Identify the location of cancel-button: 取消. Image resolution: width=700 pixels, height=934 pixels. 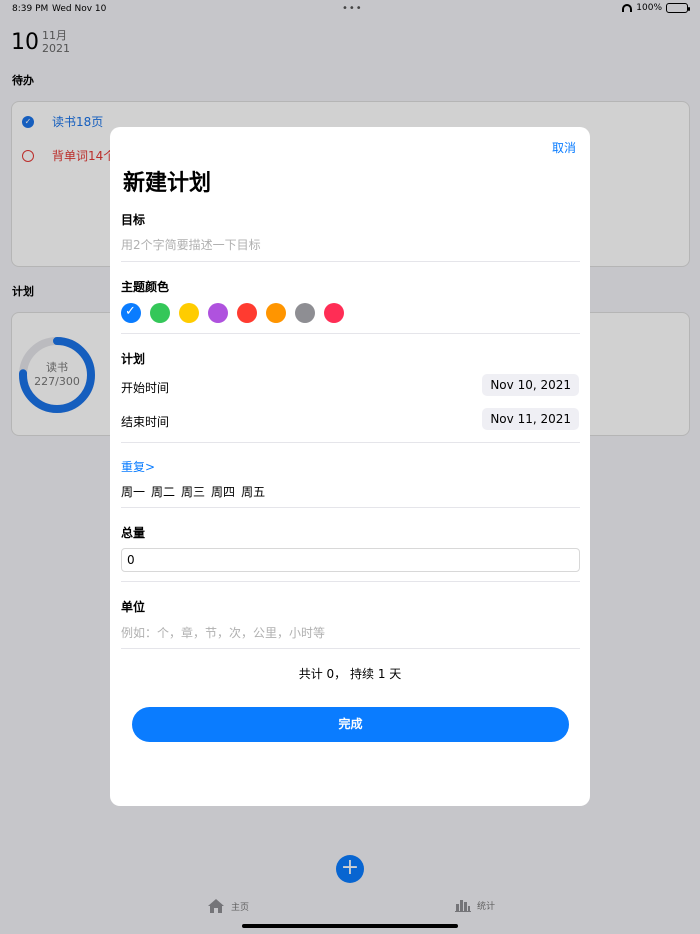
(564, 147).